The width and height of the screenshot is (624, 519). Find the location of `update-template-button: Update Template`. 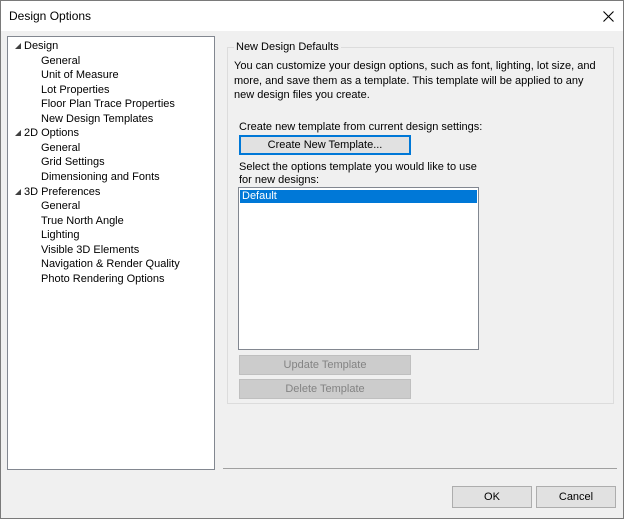

update-template-button: Update Template is located at coordinates (325, 365).